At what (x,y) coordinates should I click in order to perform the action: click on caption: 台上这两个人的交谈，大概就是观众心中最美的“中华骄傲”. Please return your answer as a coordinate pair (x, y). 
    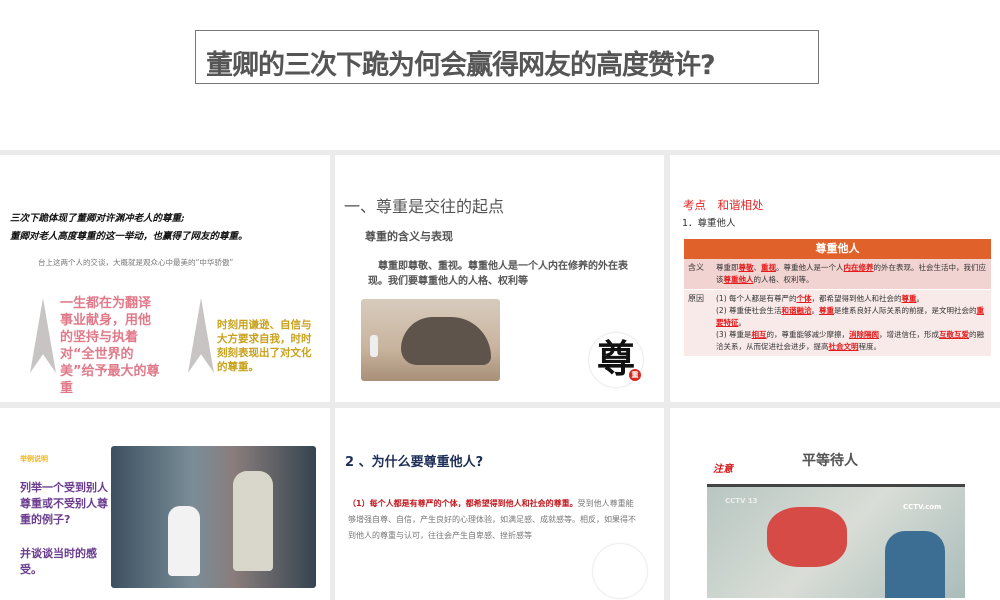
    Looking at the image, I should click on (136, 262).